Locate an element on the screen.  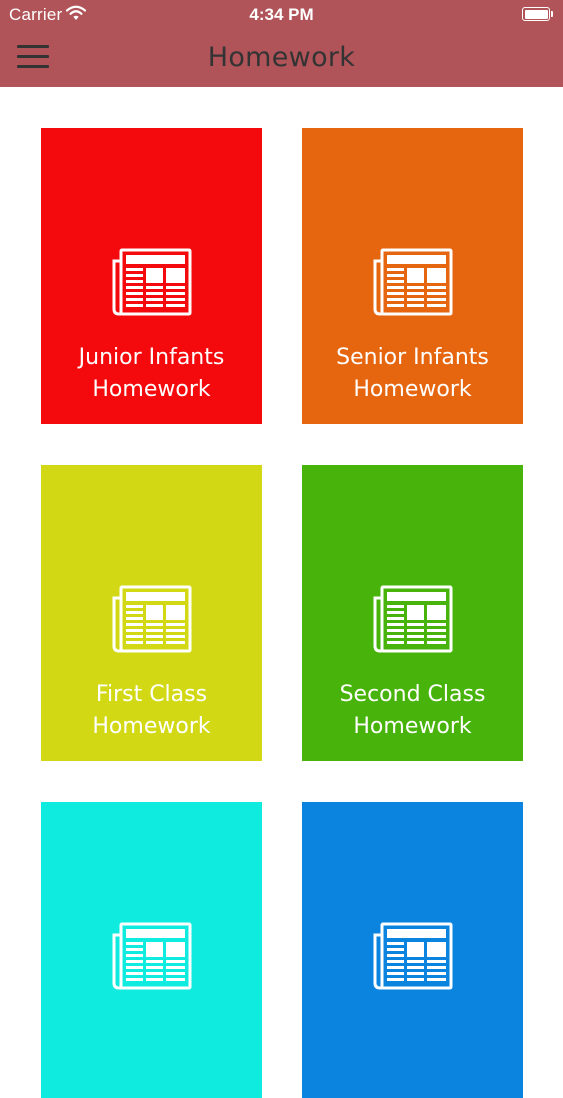
tile-label: Junior Infants Homework is located at coordinates (151, 374).